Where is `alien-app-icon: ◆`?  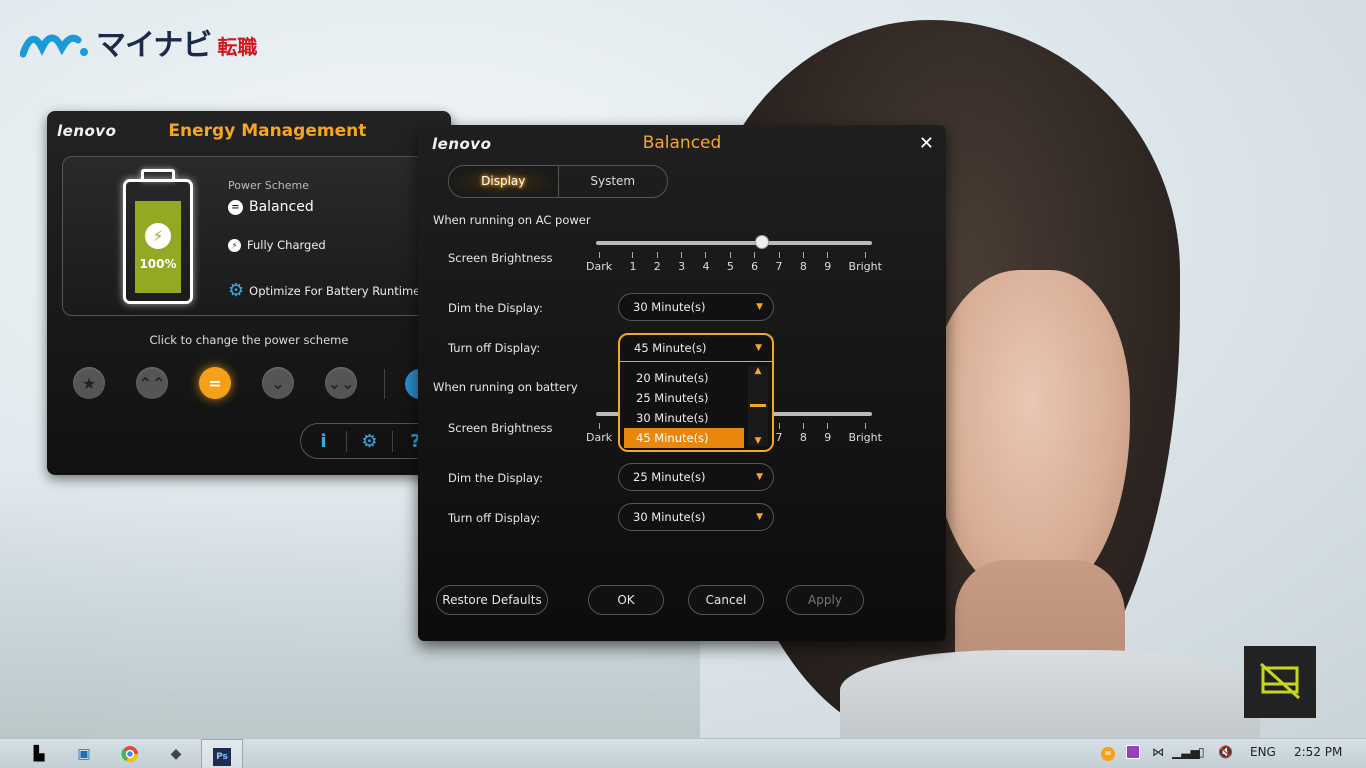 alien-app-icon: ◆ is located at coordinates (176, 754).